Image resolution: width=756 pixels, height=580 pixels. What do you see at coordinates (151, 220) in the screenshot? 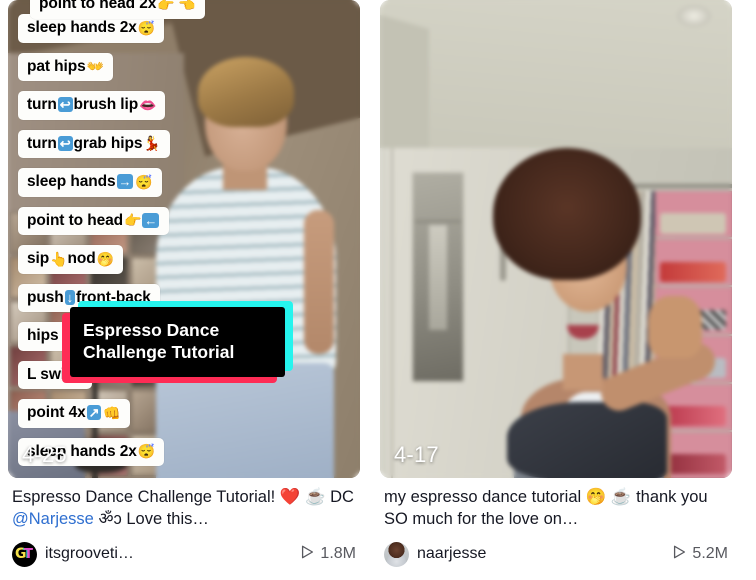
I see `left-arrow-icon: ←` at bounding box center [151, 220].